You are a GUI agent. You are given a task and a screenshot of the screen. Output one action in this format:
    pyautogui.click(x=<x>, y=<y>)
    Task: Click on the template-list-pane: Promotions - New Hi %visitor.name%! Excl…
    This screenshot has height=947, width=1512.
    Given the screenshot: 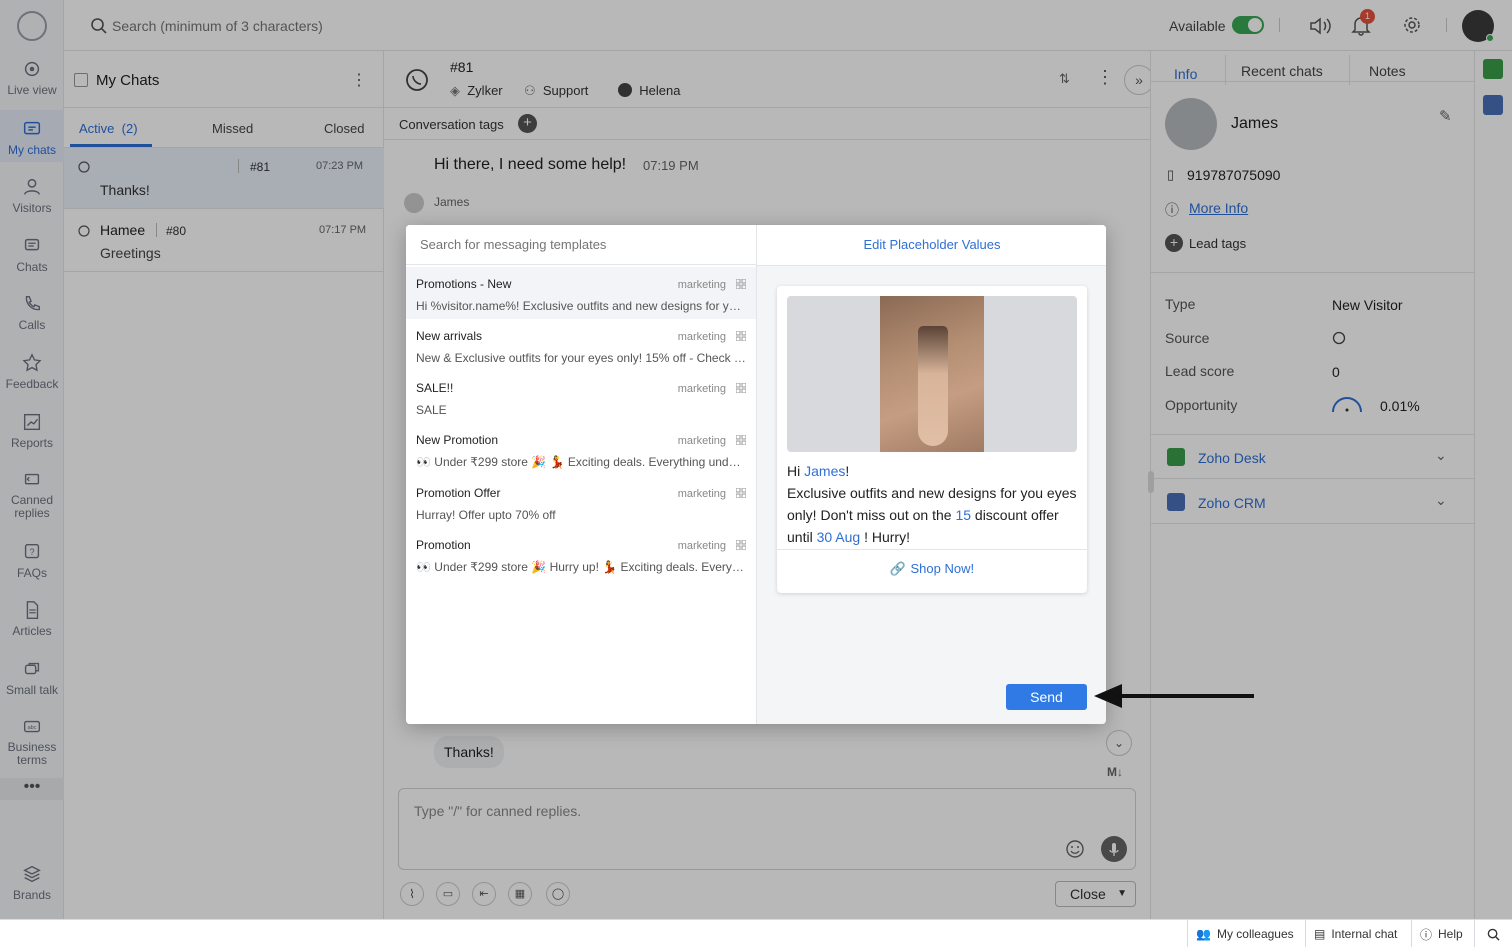 What is the action you would take?
    pyautogui.click(x=581, y=474)
    